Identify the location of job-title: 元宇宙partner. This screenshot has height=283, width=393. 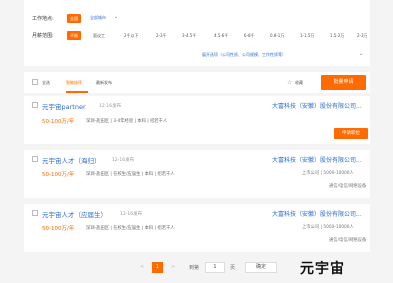
(64, 106).